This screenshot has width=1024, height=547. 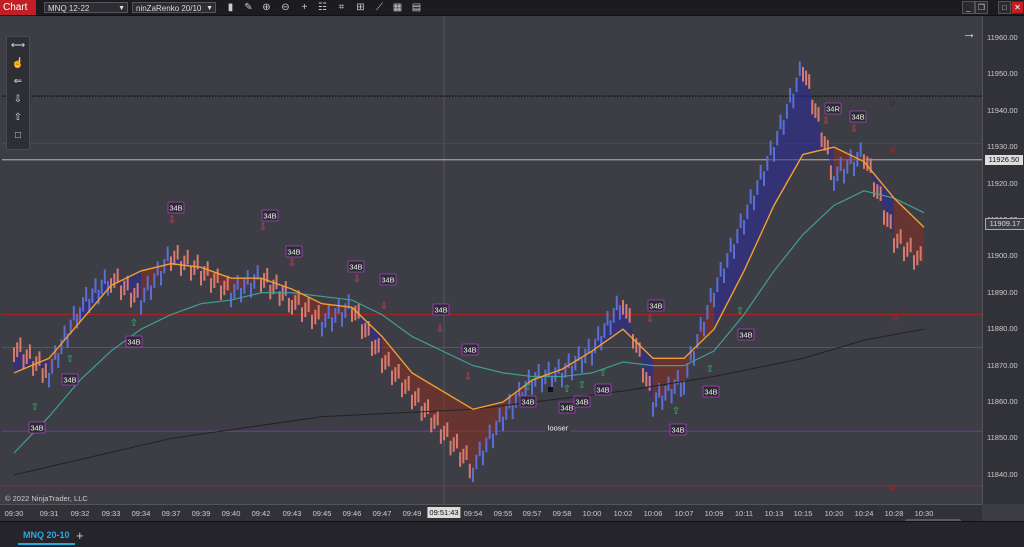 What do you see at coordinates (18, 46) in the screenshot?
I see `line-tool-icon: ⟷` at bounding box center [18, 46].